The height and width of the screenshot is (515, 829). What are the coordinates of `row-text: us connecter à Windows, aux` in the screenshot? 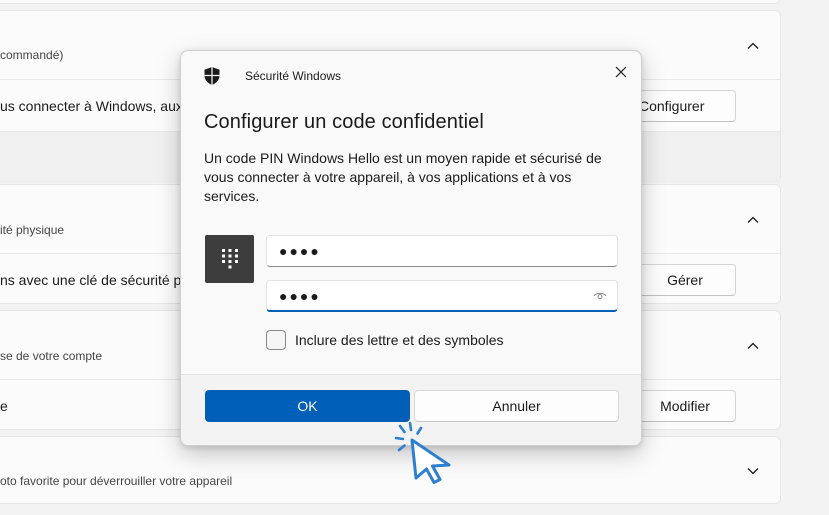 It's located at (91, 106).